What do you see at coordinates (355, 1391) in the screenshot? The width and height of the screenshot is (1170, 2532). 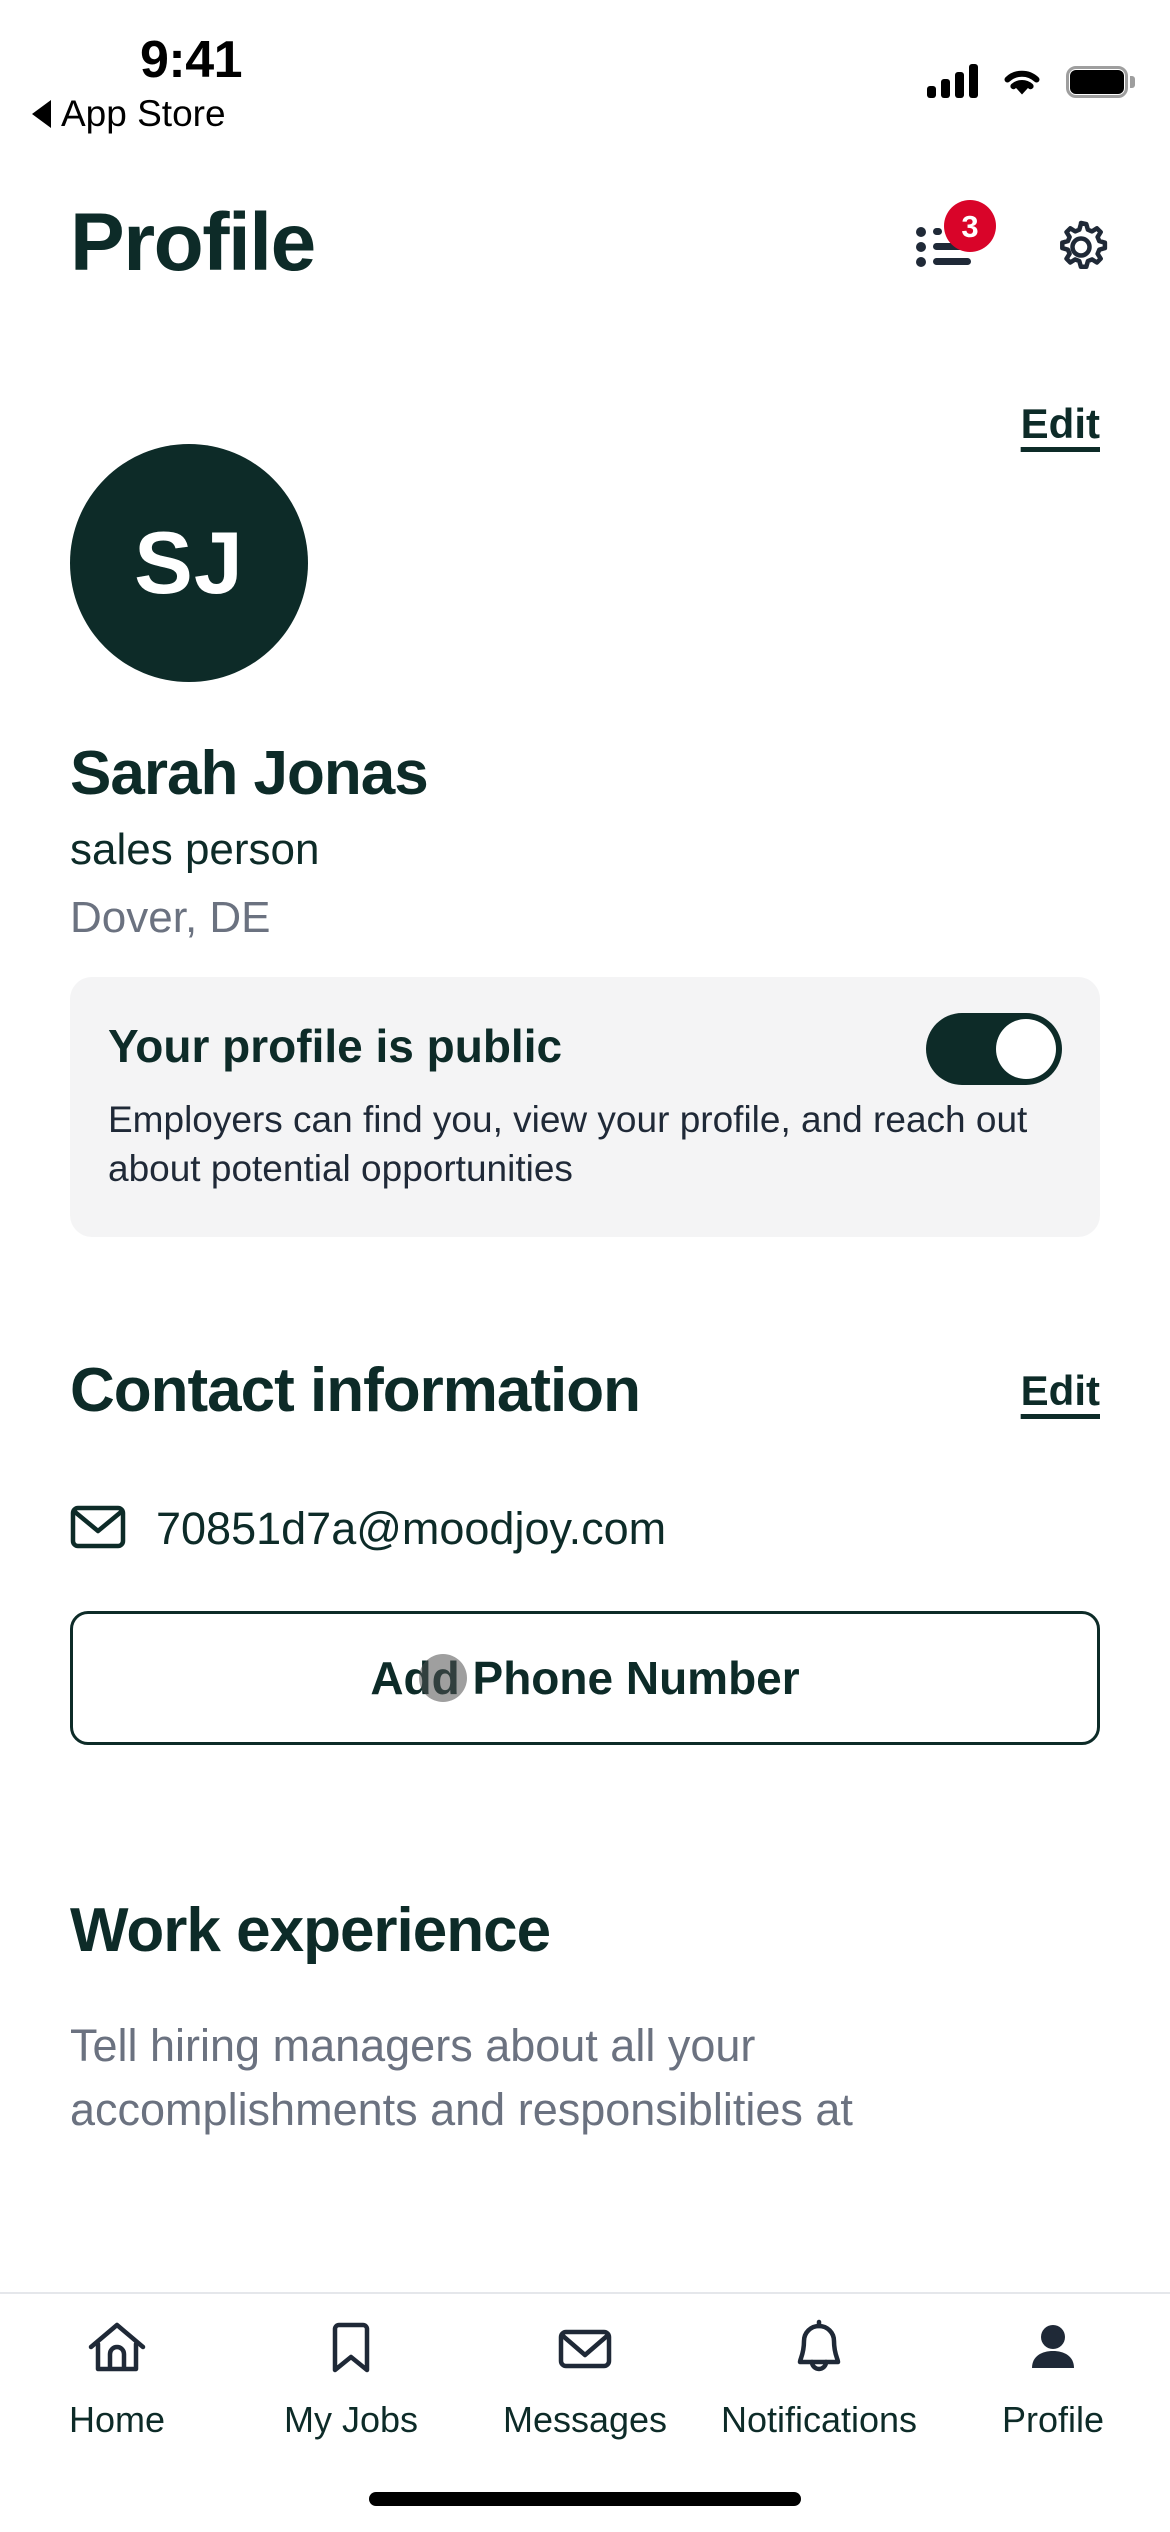 I see `contact-section-title: Contact information` at bounding box center [355, 1391].